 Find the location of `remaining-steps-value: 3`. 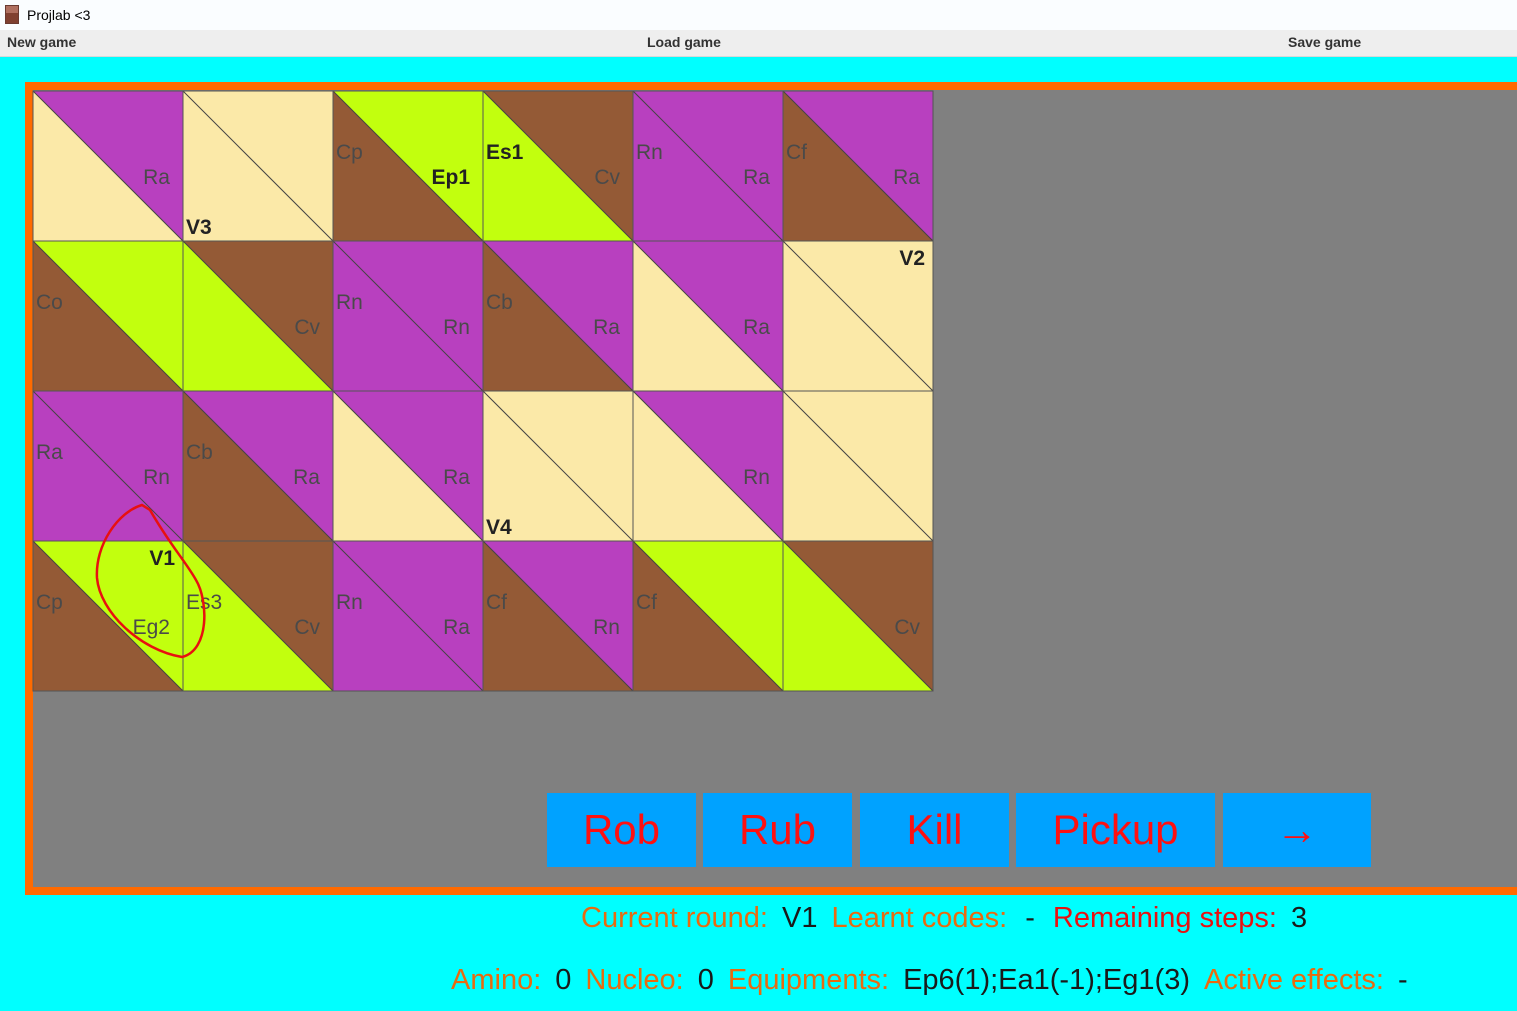

remaining-steps-value: 3 is located at coordinates (1299, 918).